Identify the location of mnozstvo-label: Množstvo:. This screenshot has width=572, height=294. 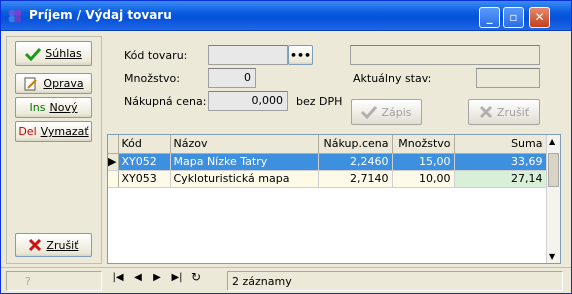
(152, 78).